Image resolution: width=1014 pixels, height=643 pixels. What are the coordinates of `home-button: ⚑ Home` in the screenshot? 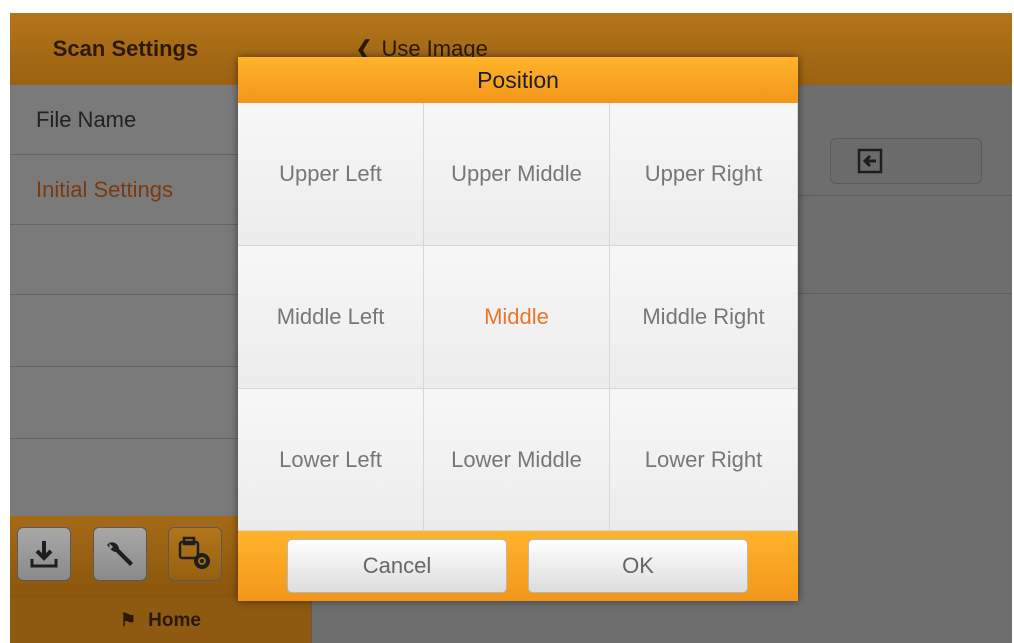 It's located at (160, 620).